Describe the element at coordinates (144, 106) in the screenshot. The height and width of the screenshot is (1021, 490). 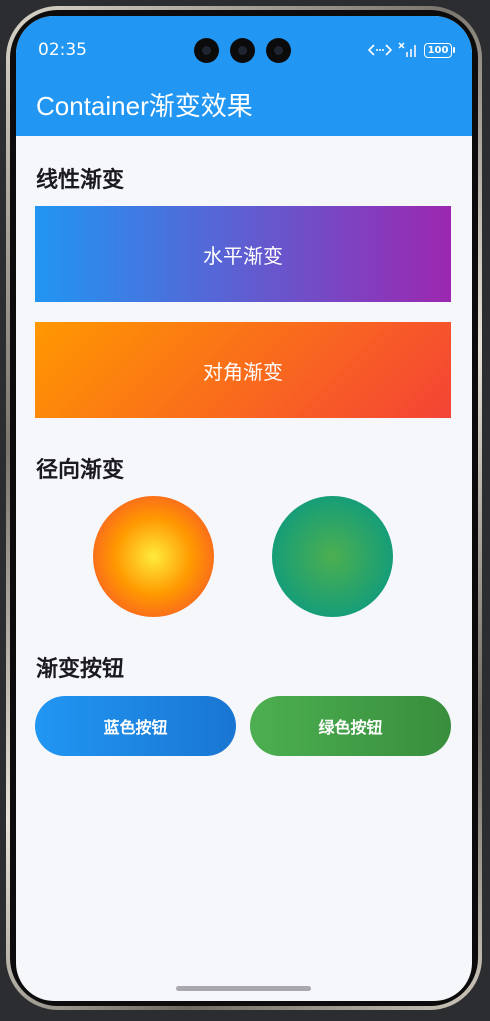
I see `page-title: Container渐变效果` at that location.